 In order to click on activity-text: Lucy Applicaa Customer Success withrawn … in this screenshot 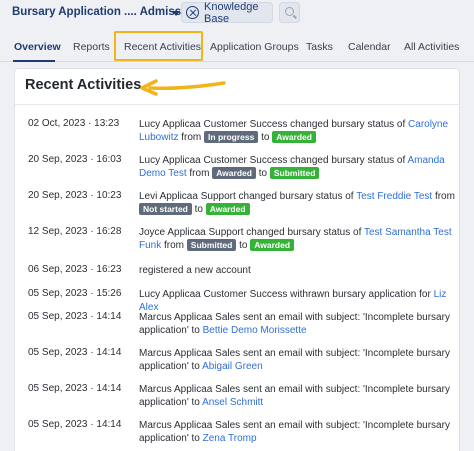, I will do `click(285, 294)`.